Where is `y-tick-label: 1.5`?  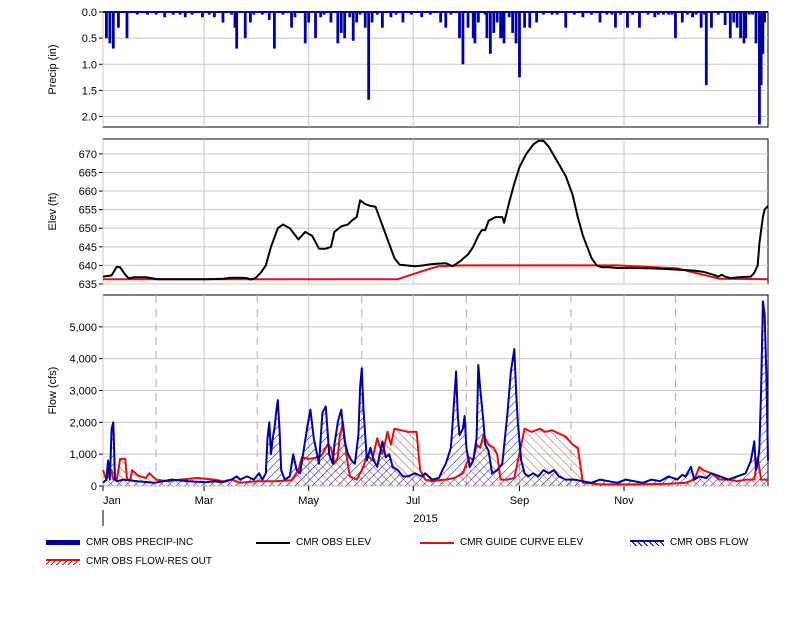 y-tick-label: 1.5 is located at coordinates (89, 91).